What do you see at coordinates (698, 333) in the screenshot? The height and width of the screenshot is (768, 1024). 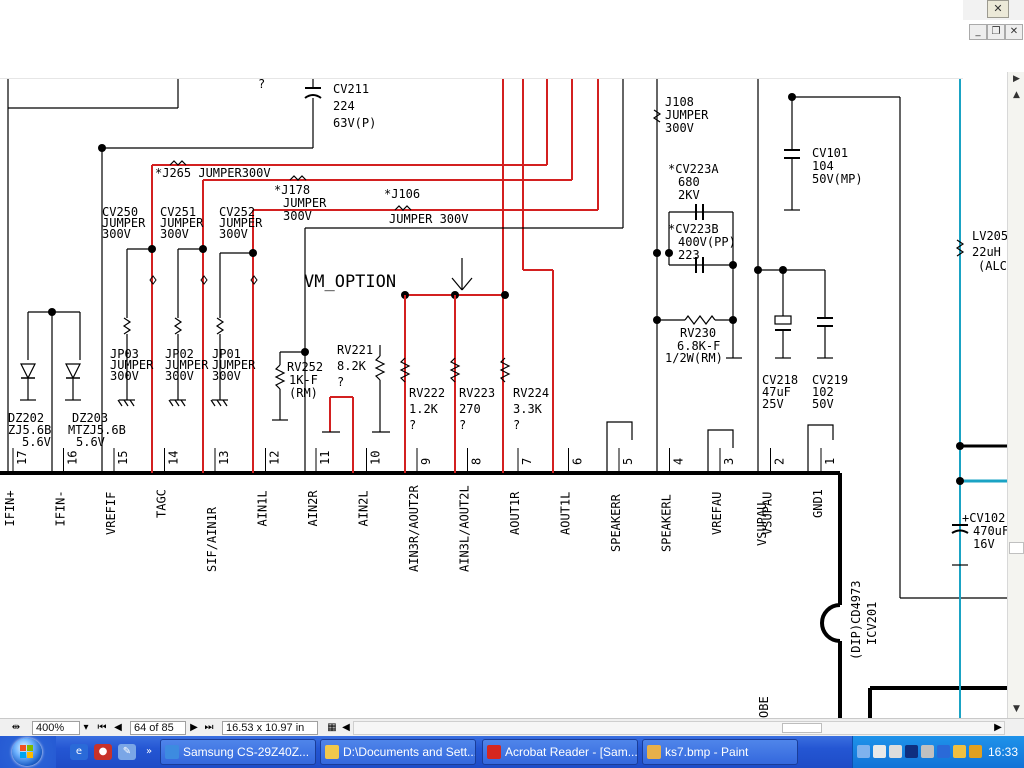 I see `label-rv230: RV230` at bounding box center [698, 333].